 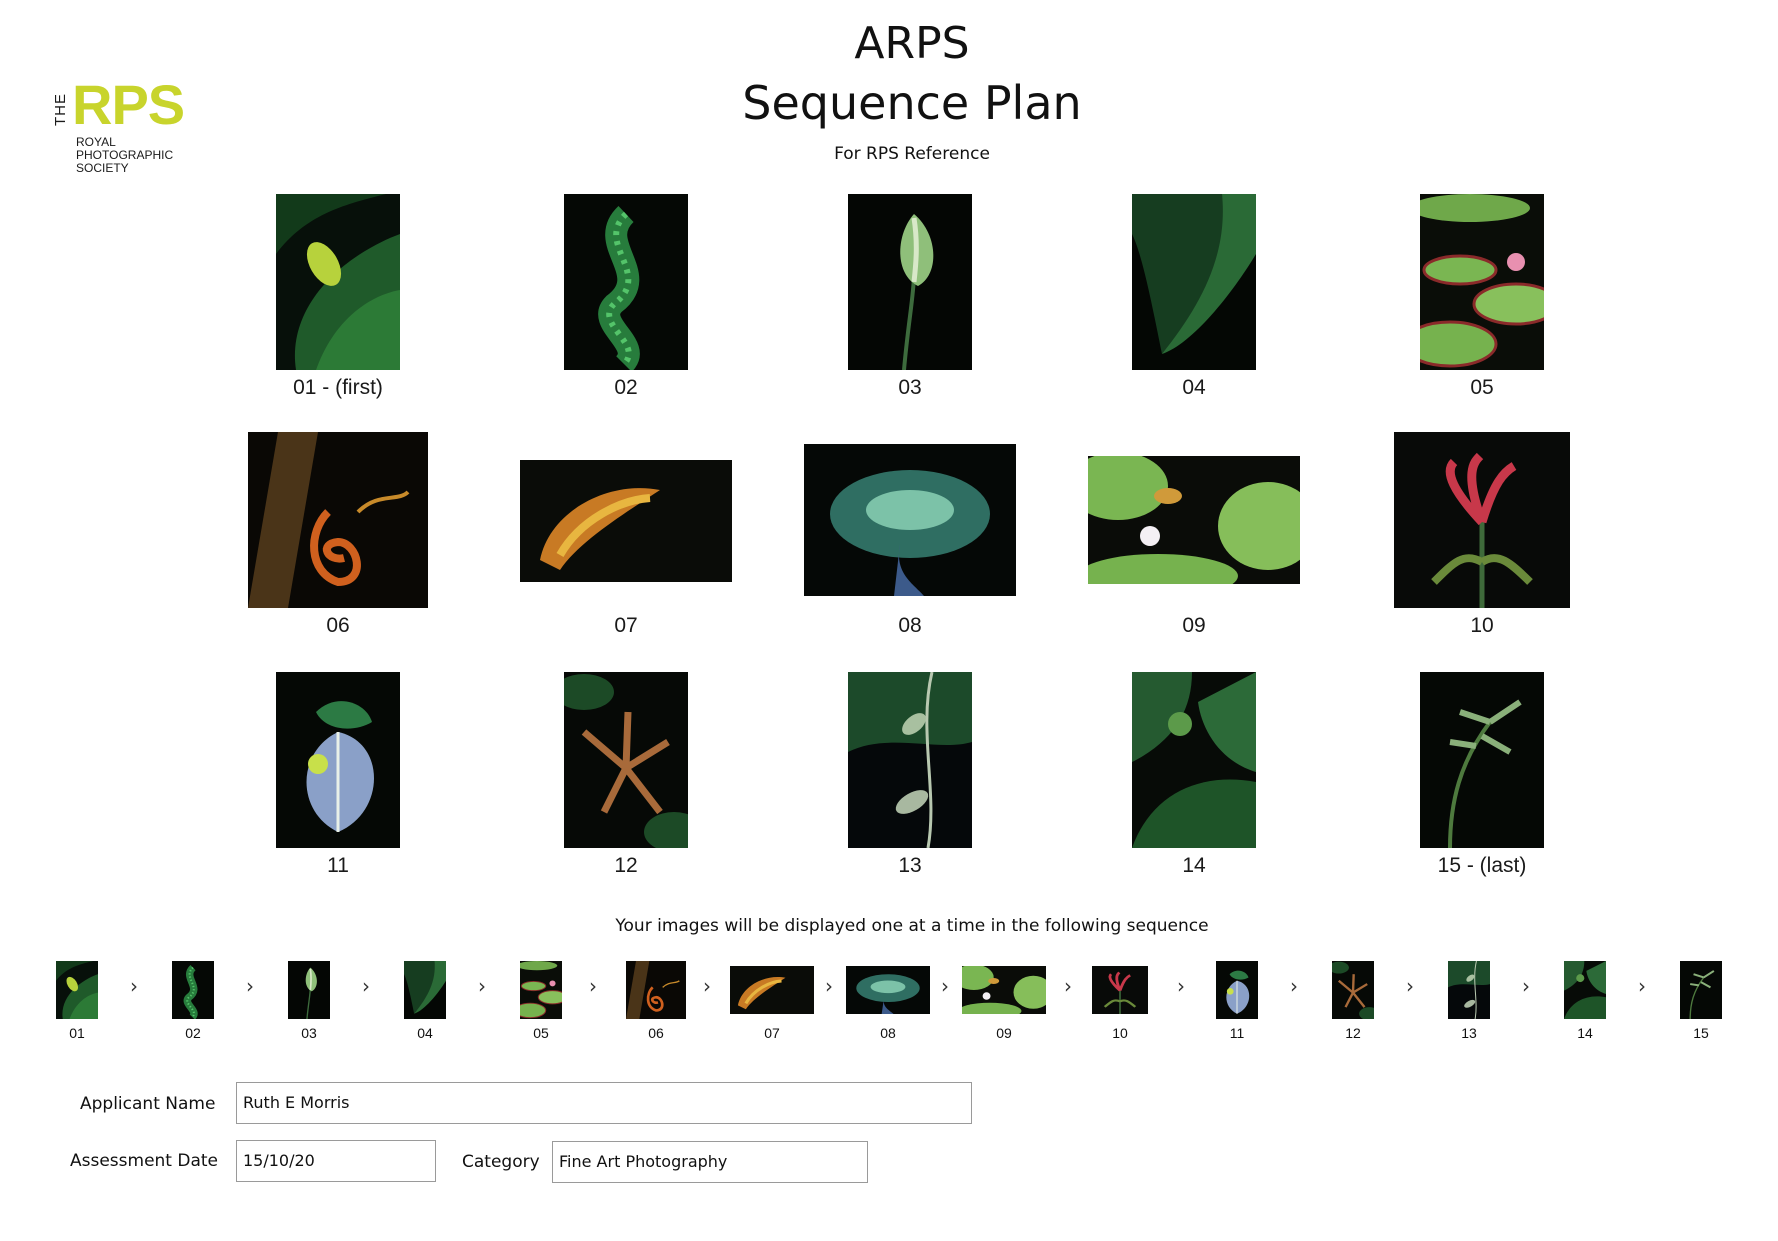 I want to click on category-field: Fine Art Photography, so click(x=710, y=1162).